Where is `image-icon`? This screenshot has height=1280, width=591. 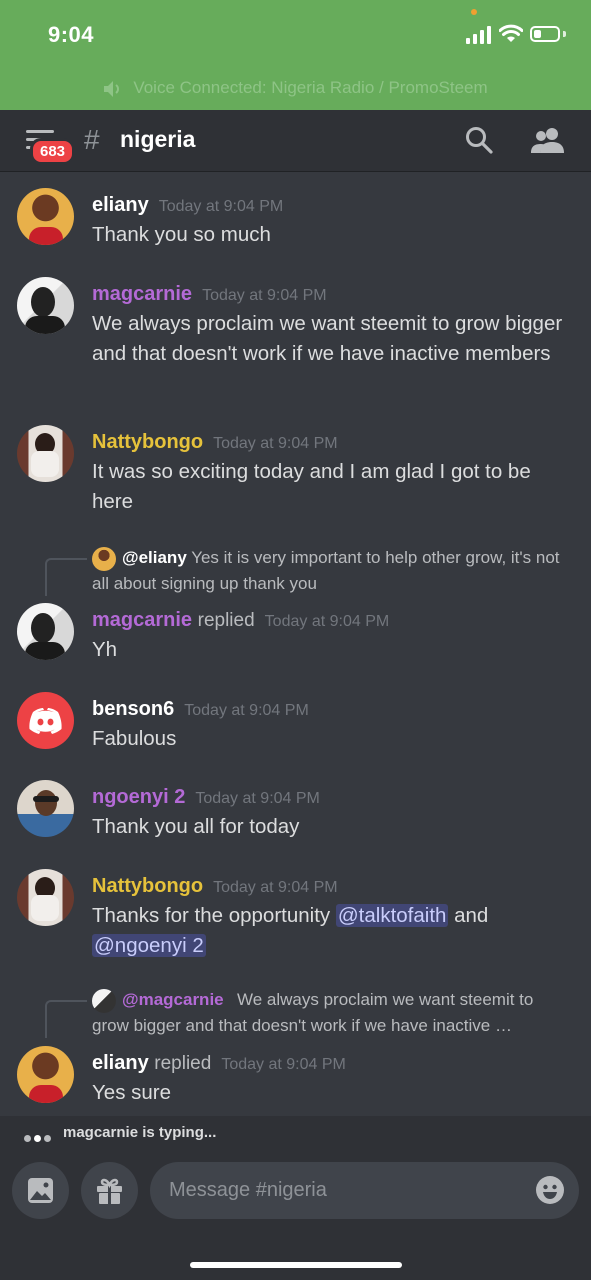 image-icon is located at coordinates (40, 1190).